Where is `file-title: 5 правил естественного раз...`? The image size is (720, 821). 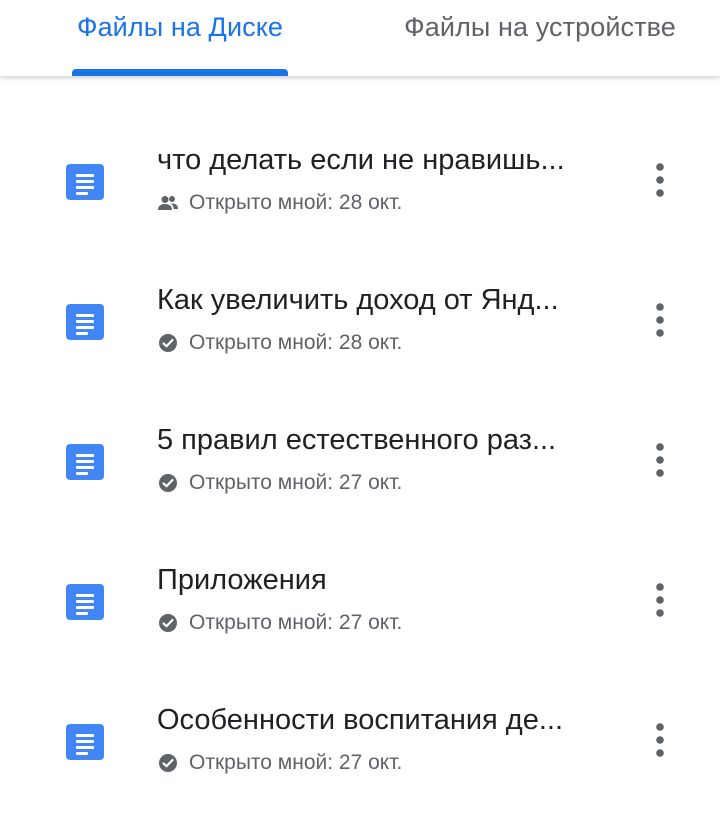
file-title: 5 правил естественного раз... is located at coordinates (357, 440).